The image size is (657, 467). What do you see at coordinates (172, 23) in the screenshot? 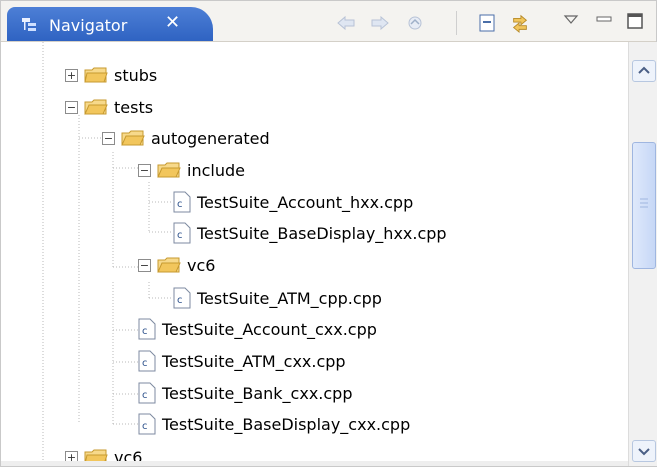
I see `close-icon: ✕` at bounding box center [172, 23].